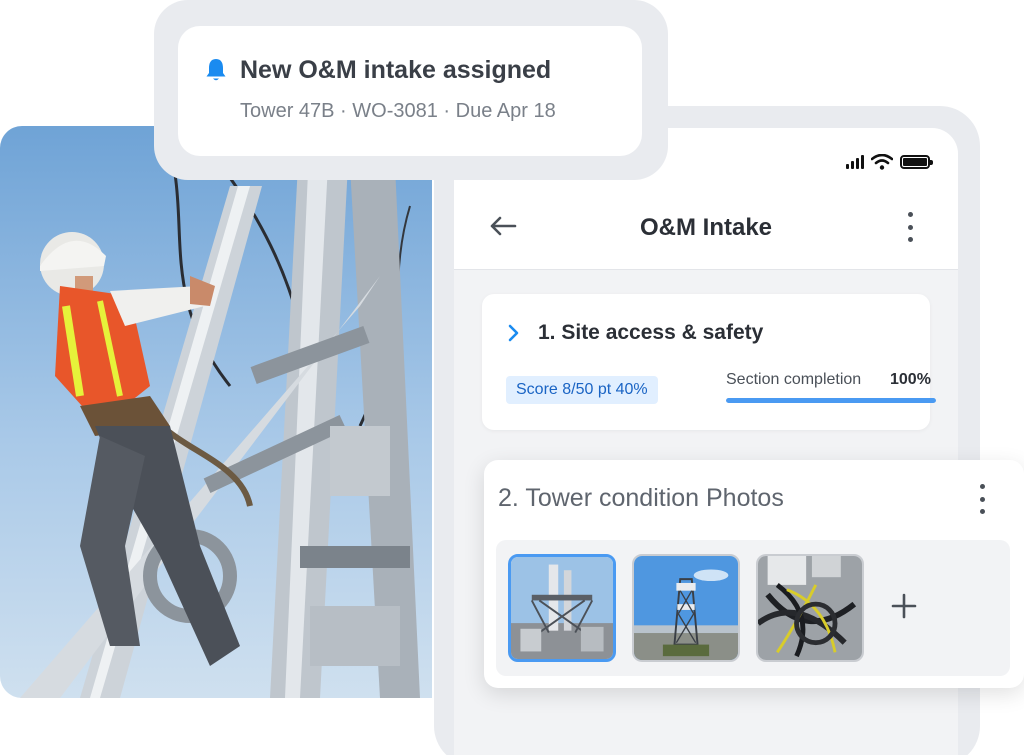 Image resolution: width=1024 pixels, height=755 pixels. What do you see at coordinates (882, 162) in the screenshot?
I see `wifi-icon` at bounding box center [882, 162].